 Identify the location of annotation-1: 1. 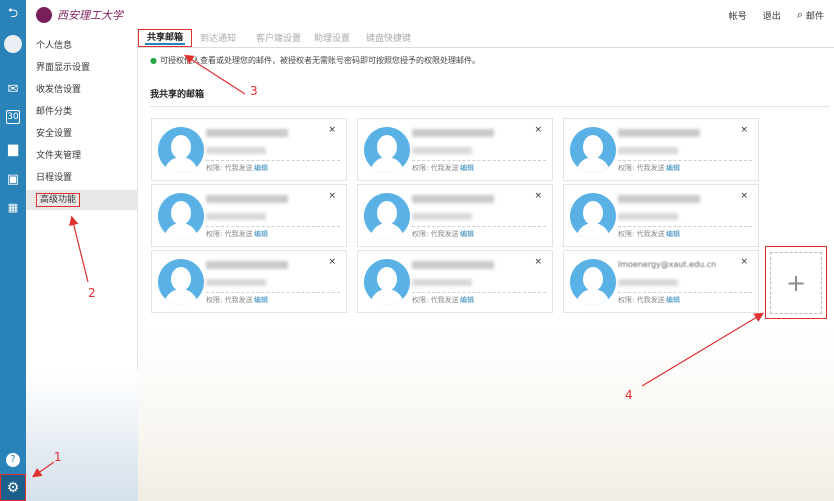
(58, 457).